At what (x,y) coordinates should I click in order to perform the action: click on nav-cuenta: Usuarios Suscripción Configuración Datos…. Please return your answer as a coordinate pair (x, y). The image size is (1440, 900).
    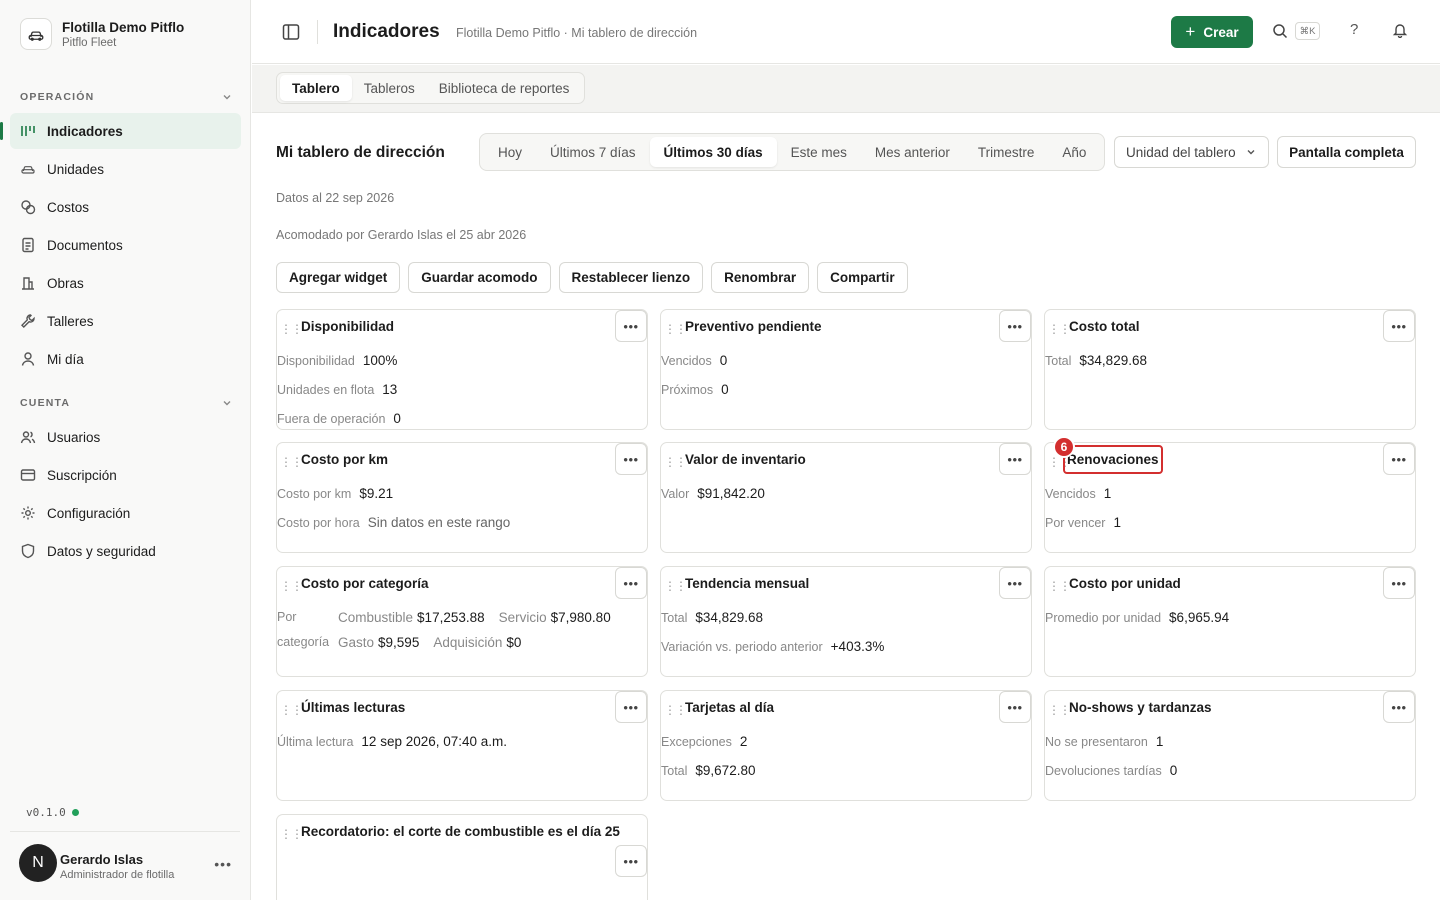
    Looking at the image, I should click on (125, 495).